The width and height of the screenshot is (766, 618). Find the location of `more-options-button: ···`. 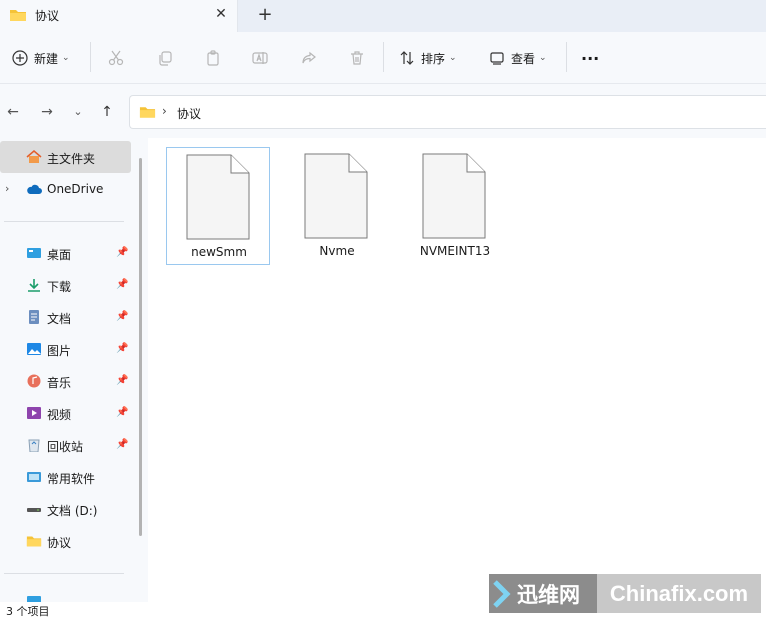

more-options-button: ··· is located at coordinates (590, 58).